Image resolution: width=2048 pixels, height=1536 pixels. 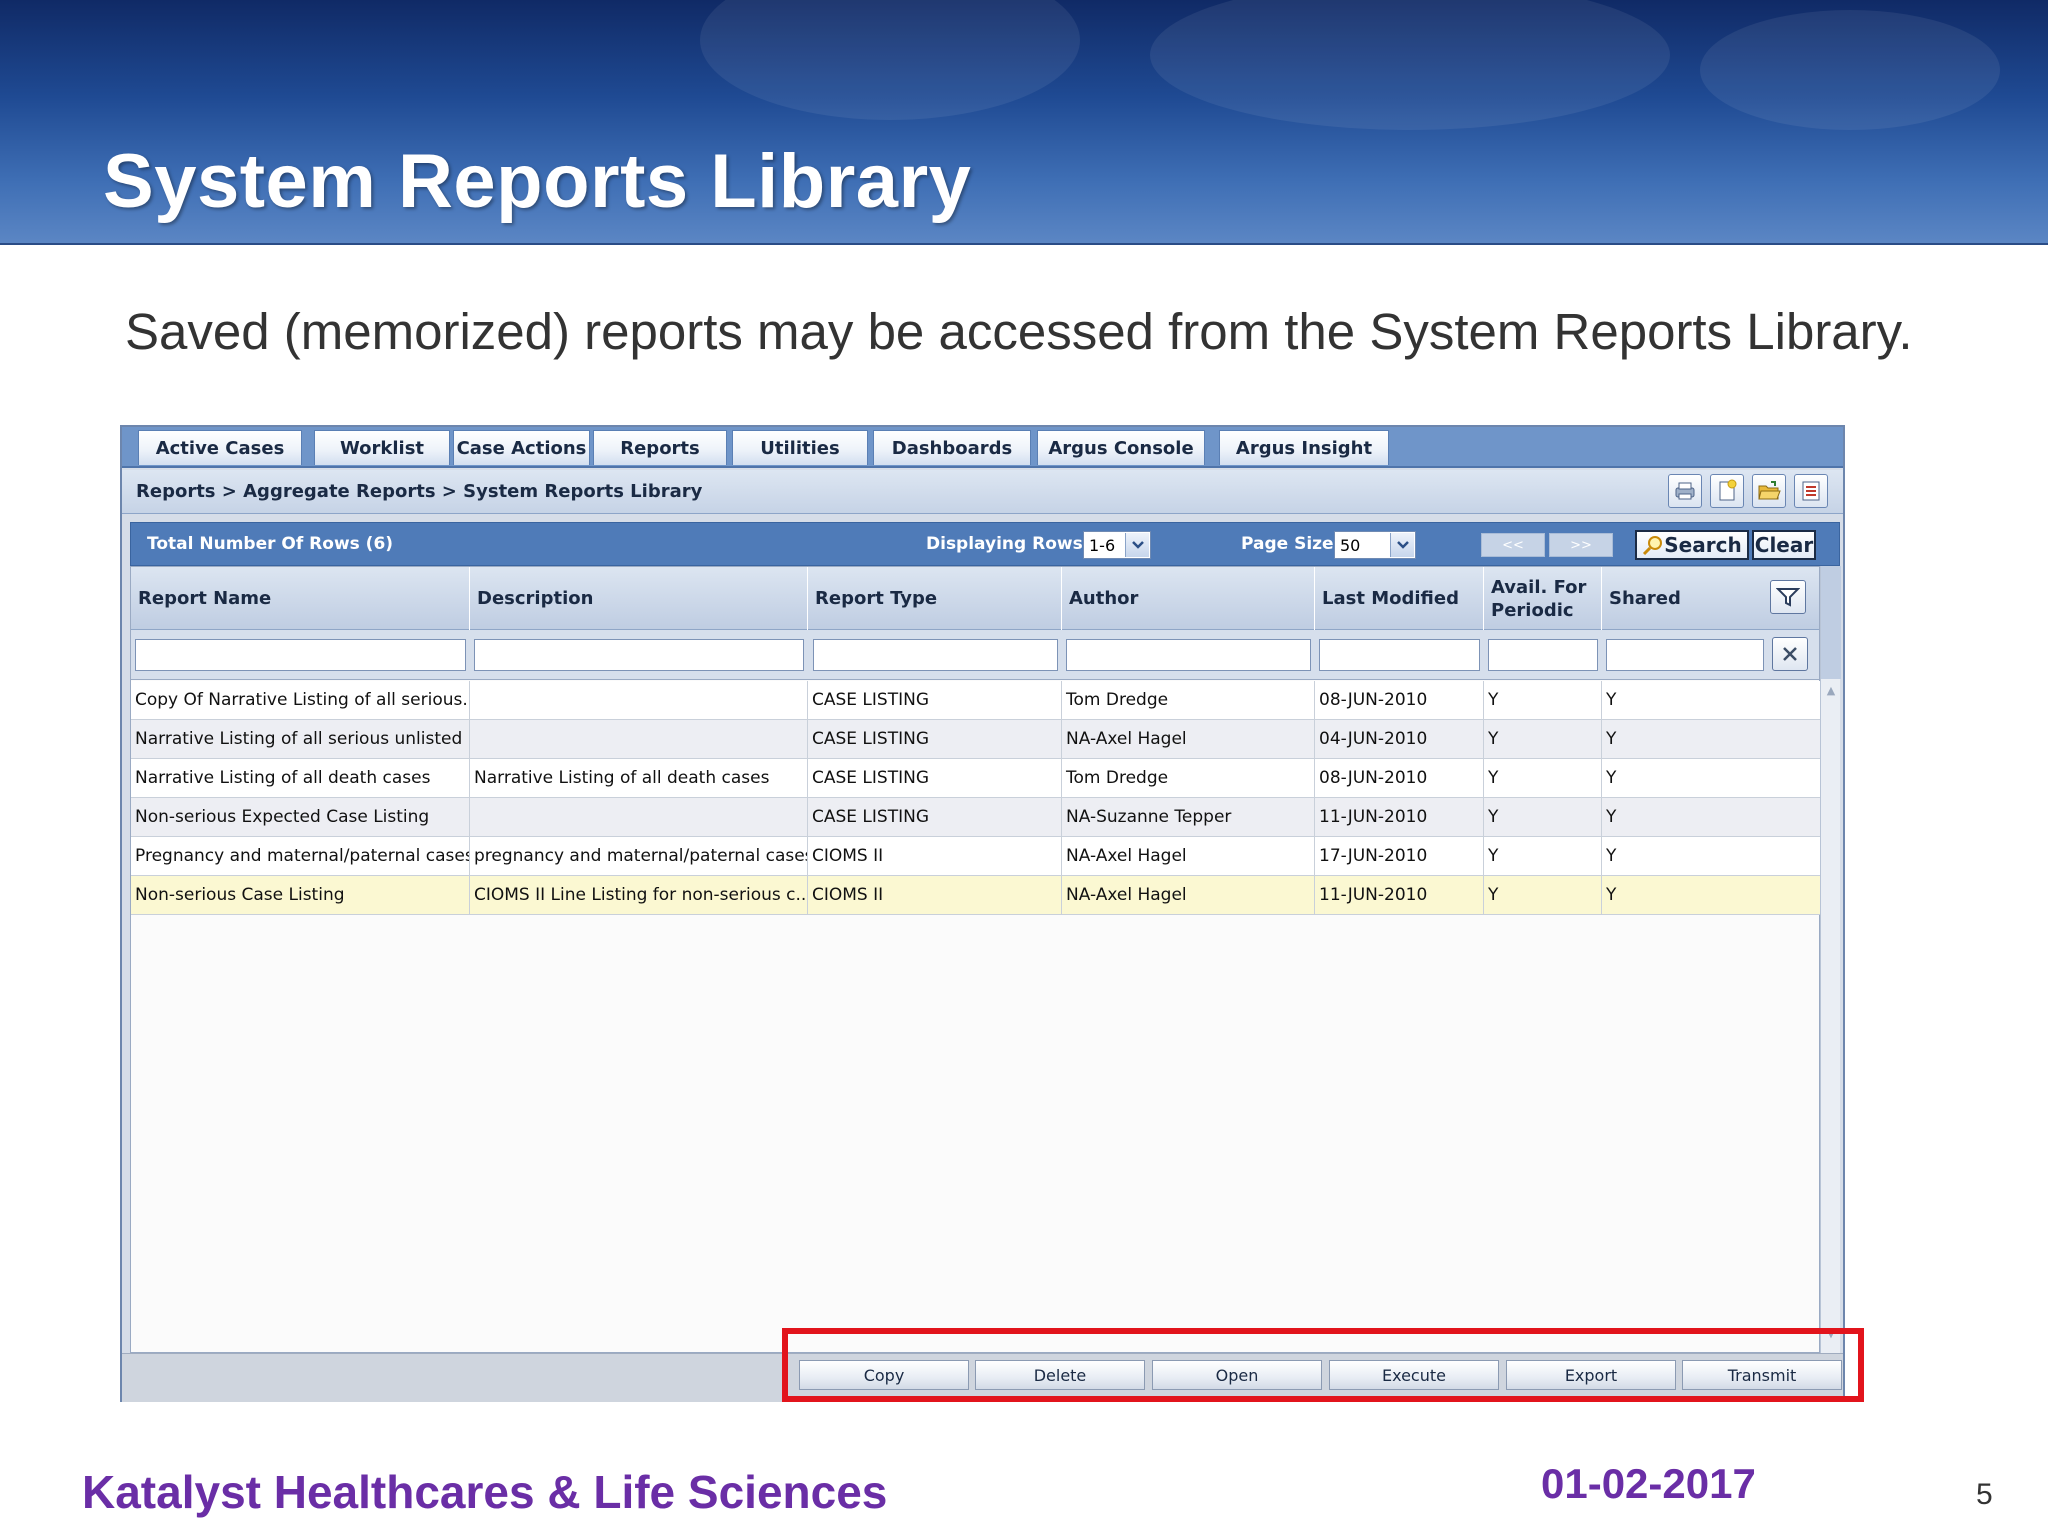 What do you see at coordinates (1287, 544) in the screenshot?
I see `page-size-label: Page Size` at bounding box center [1287, 544].